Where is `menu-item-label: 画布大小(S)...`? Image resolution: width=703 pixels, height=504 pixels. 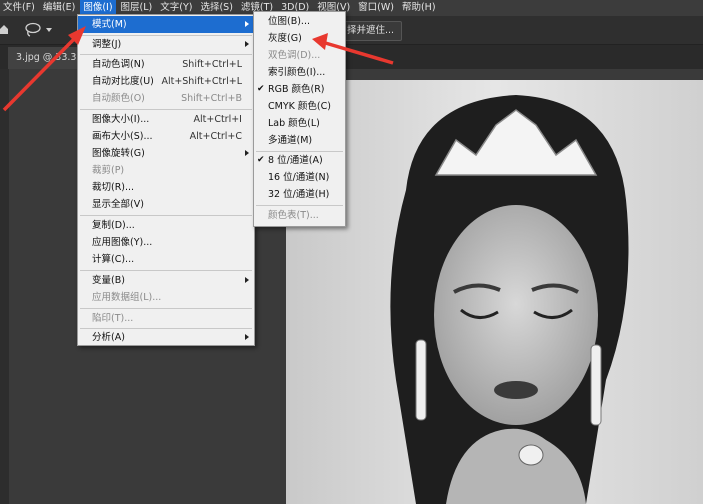 menu-item-label: 画布大小(S)... is located at coordinates (122, 136).